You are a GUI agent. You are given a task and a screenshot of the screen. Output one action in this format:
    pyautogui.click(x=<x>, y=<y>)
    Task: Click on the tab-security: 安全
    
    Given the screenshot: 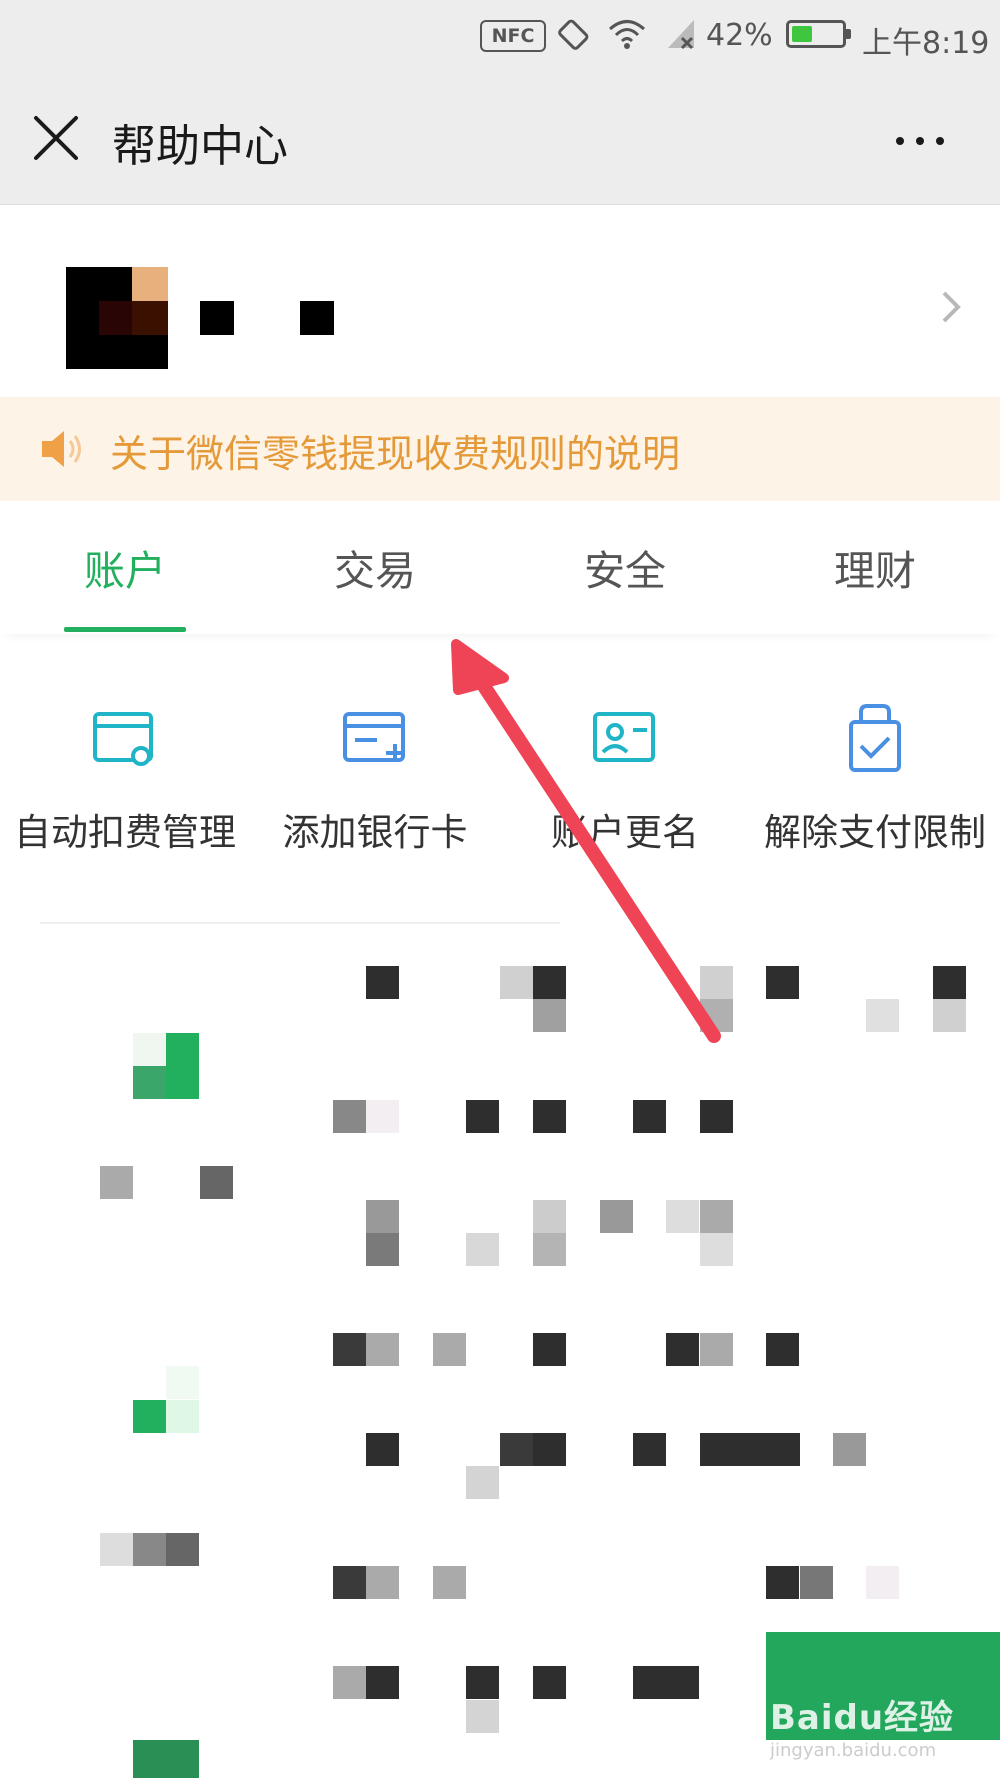 What is the action you would take?
    pyautogui.click(x=625, y=567)
    